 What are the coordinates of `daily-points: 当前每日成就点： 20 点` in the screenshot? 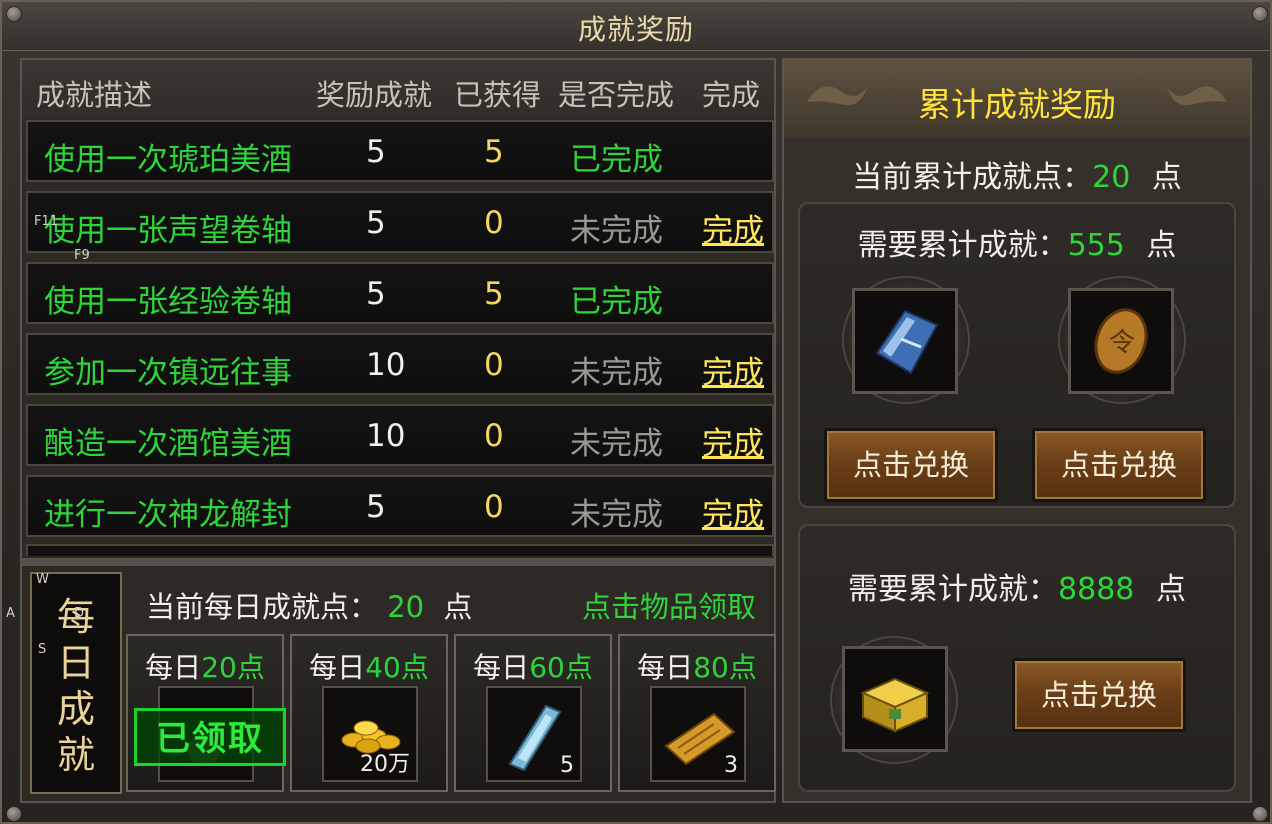 It's located at (309, 605).